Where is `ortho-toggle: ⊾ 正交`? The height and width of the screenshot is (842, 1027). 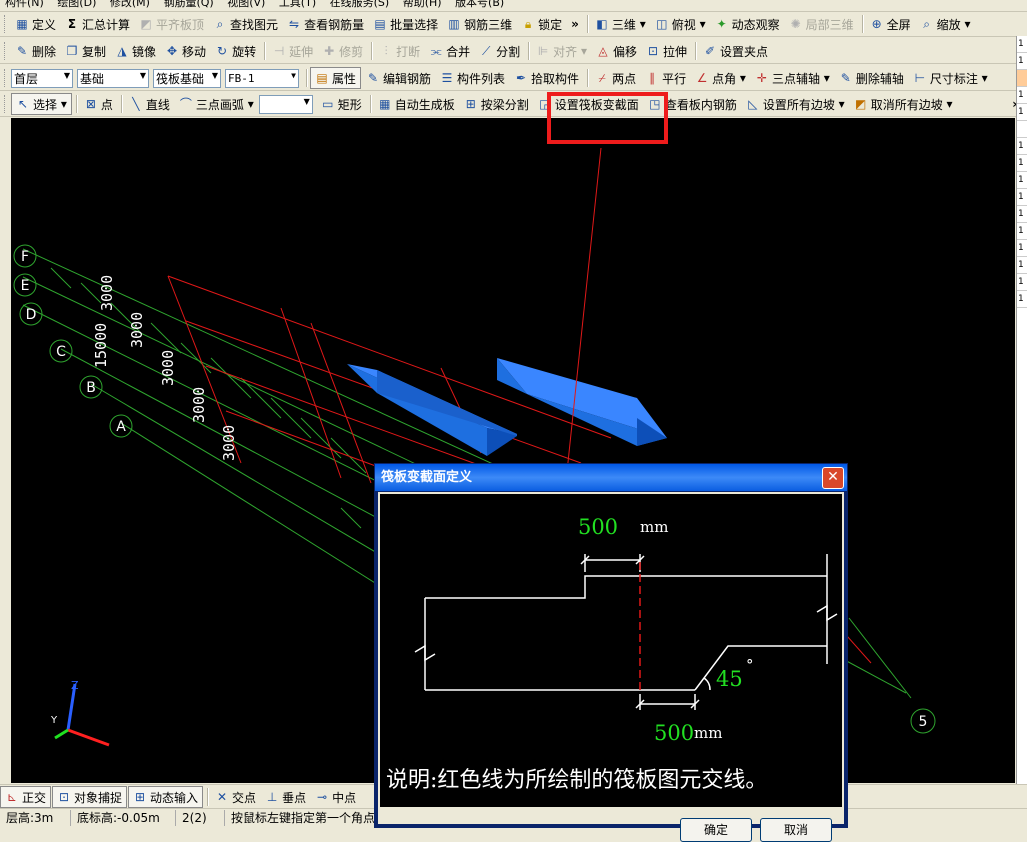 ortho-toggle: ⊾ 正交 is located at coordinates (26, 797).